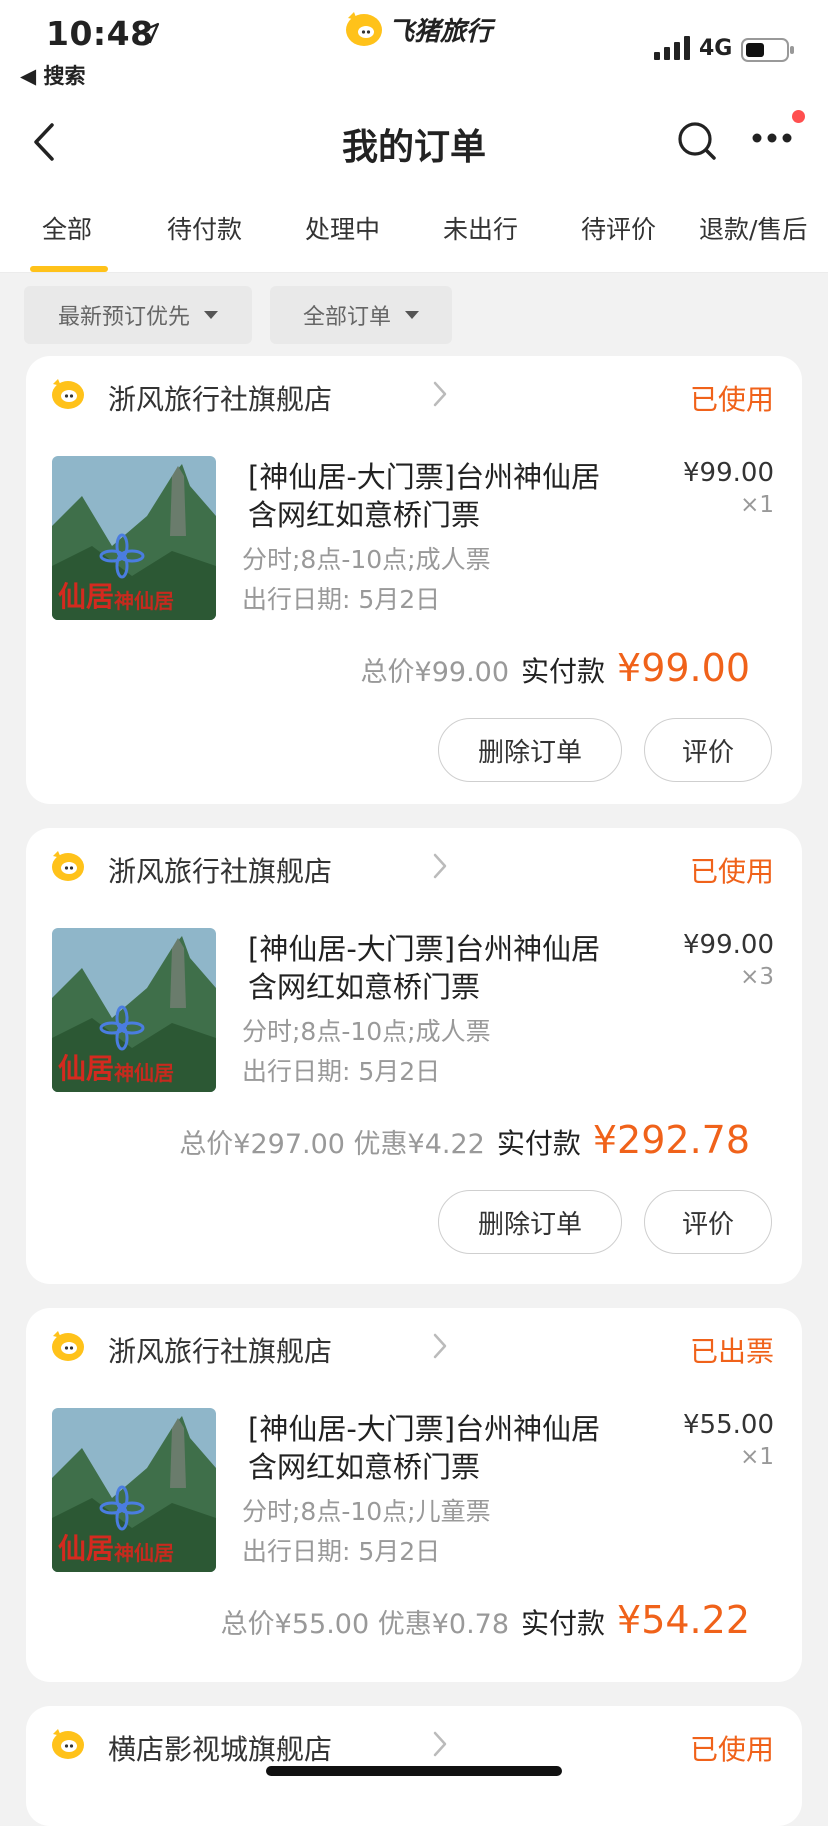 The height and width of the screenshot is (1826, 828). What do you see at coordinates (683, 668) in the screenshot?
I see `paid-amount: ¥99.00` at bounding box center [683, 668].